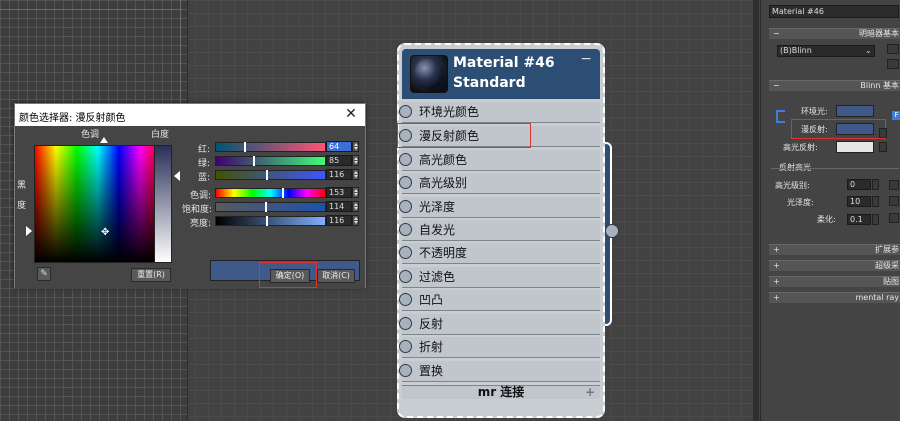 The image size is (900, 421). What do you see at coordinates (586, 59) in the screenshot?
I see `collapse-icon: −` at bounding box center [586, 59].